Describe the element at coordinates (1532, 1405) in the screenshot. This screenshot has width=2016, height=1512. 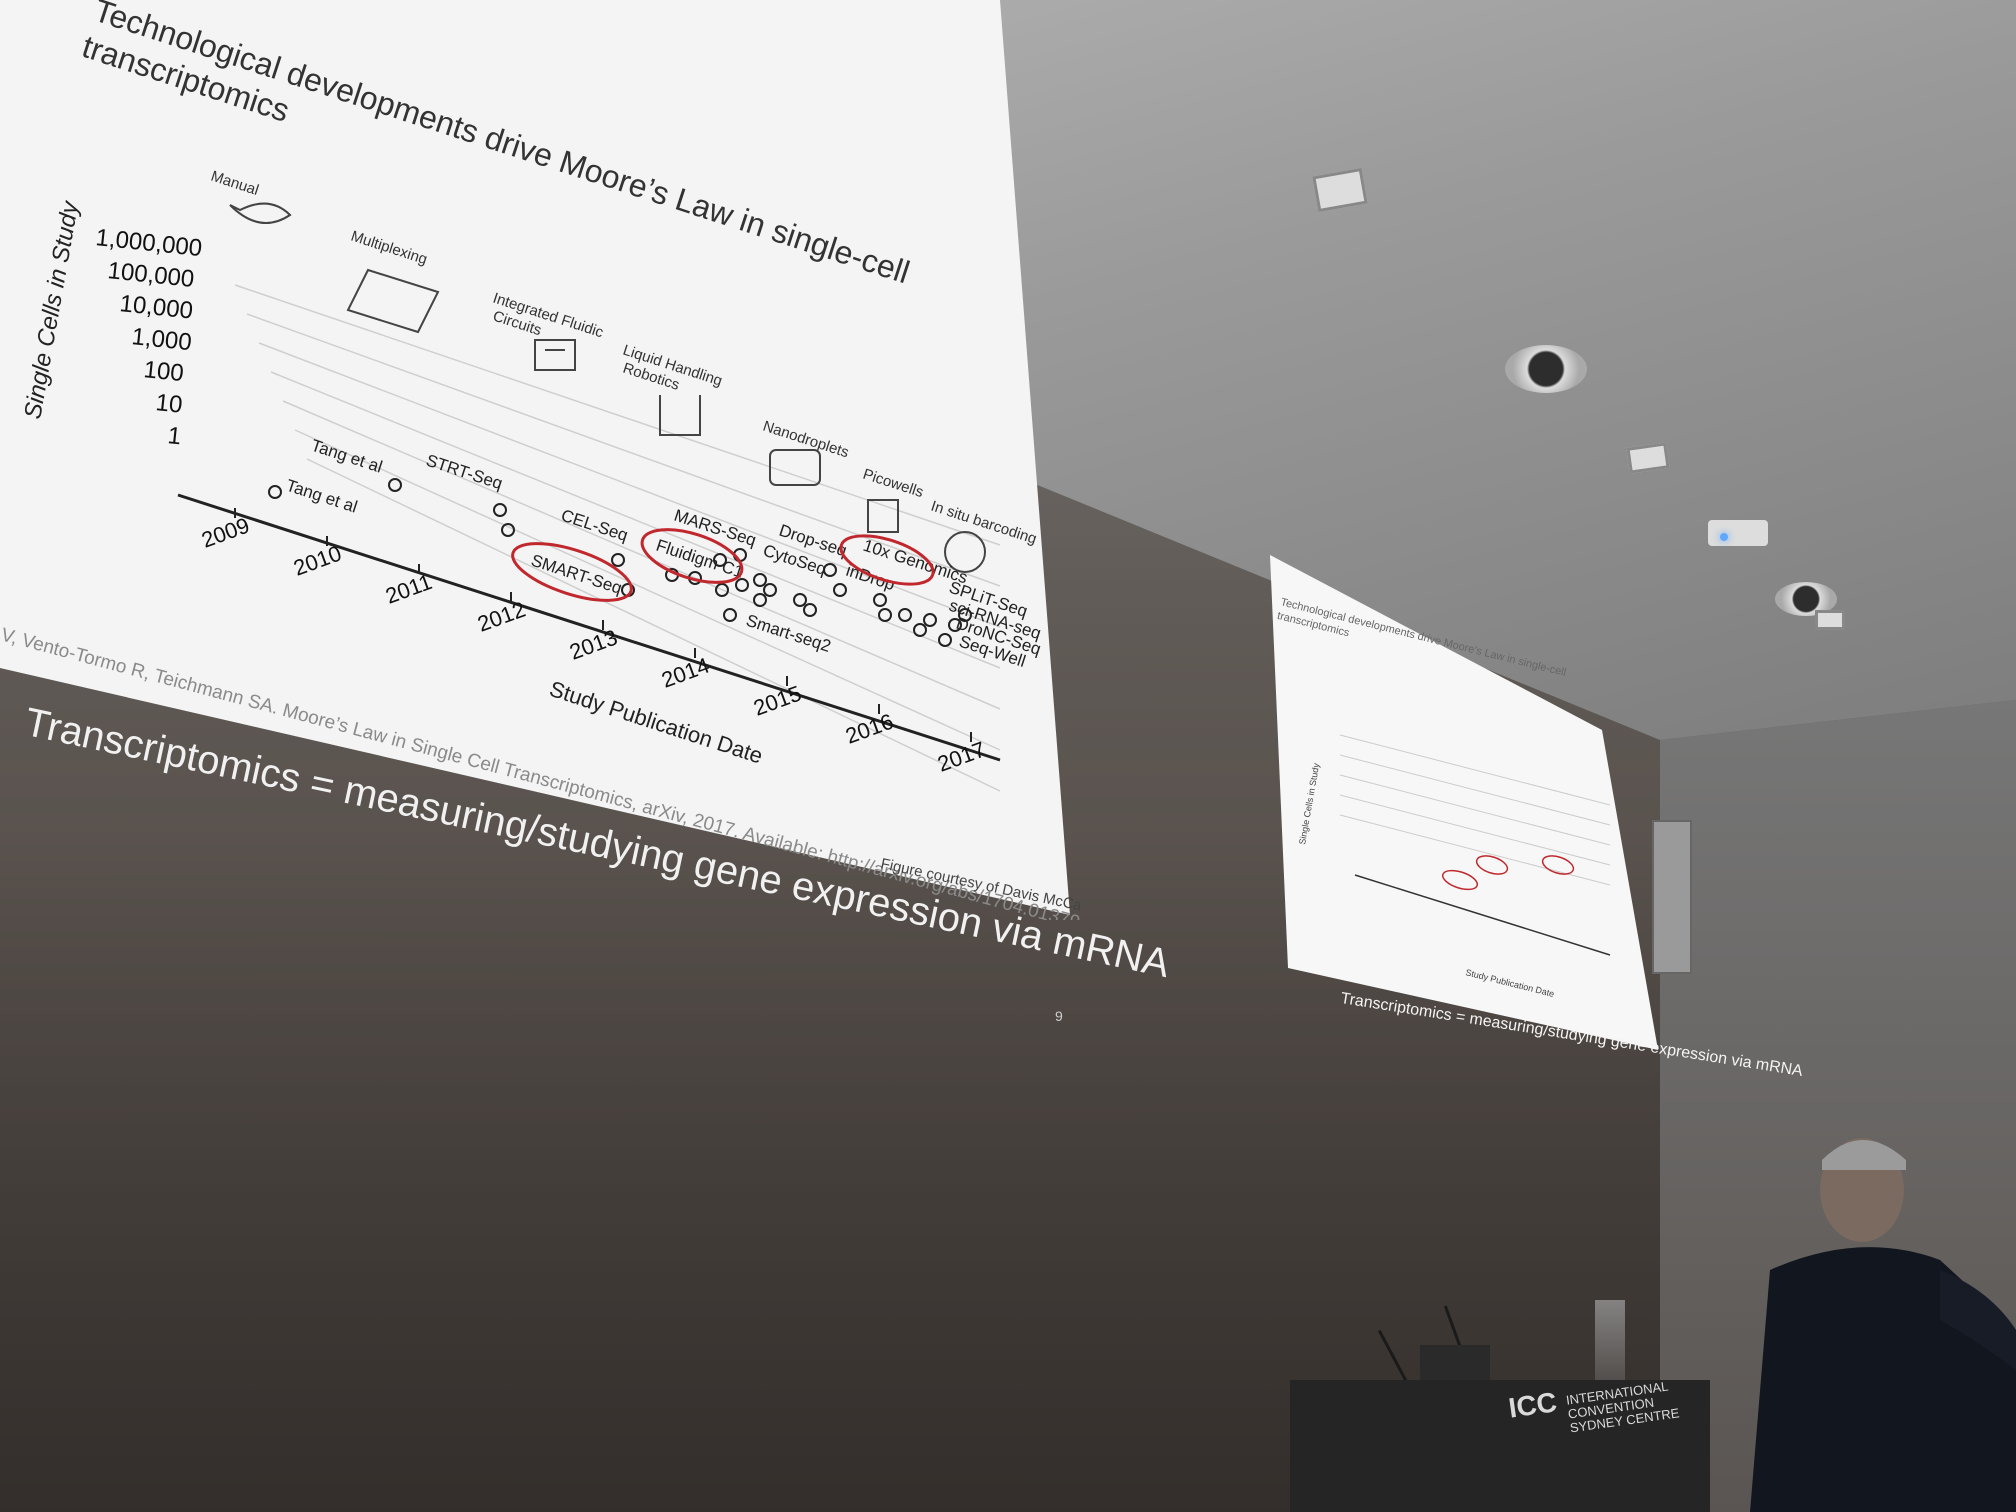
I see `logo-mark: ICC` at that location.